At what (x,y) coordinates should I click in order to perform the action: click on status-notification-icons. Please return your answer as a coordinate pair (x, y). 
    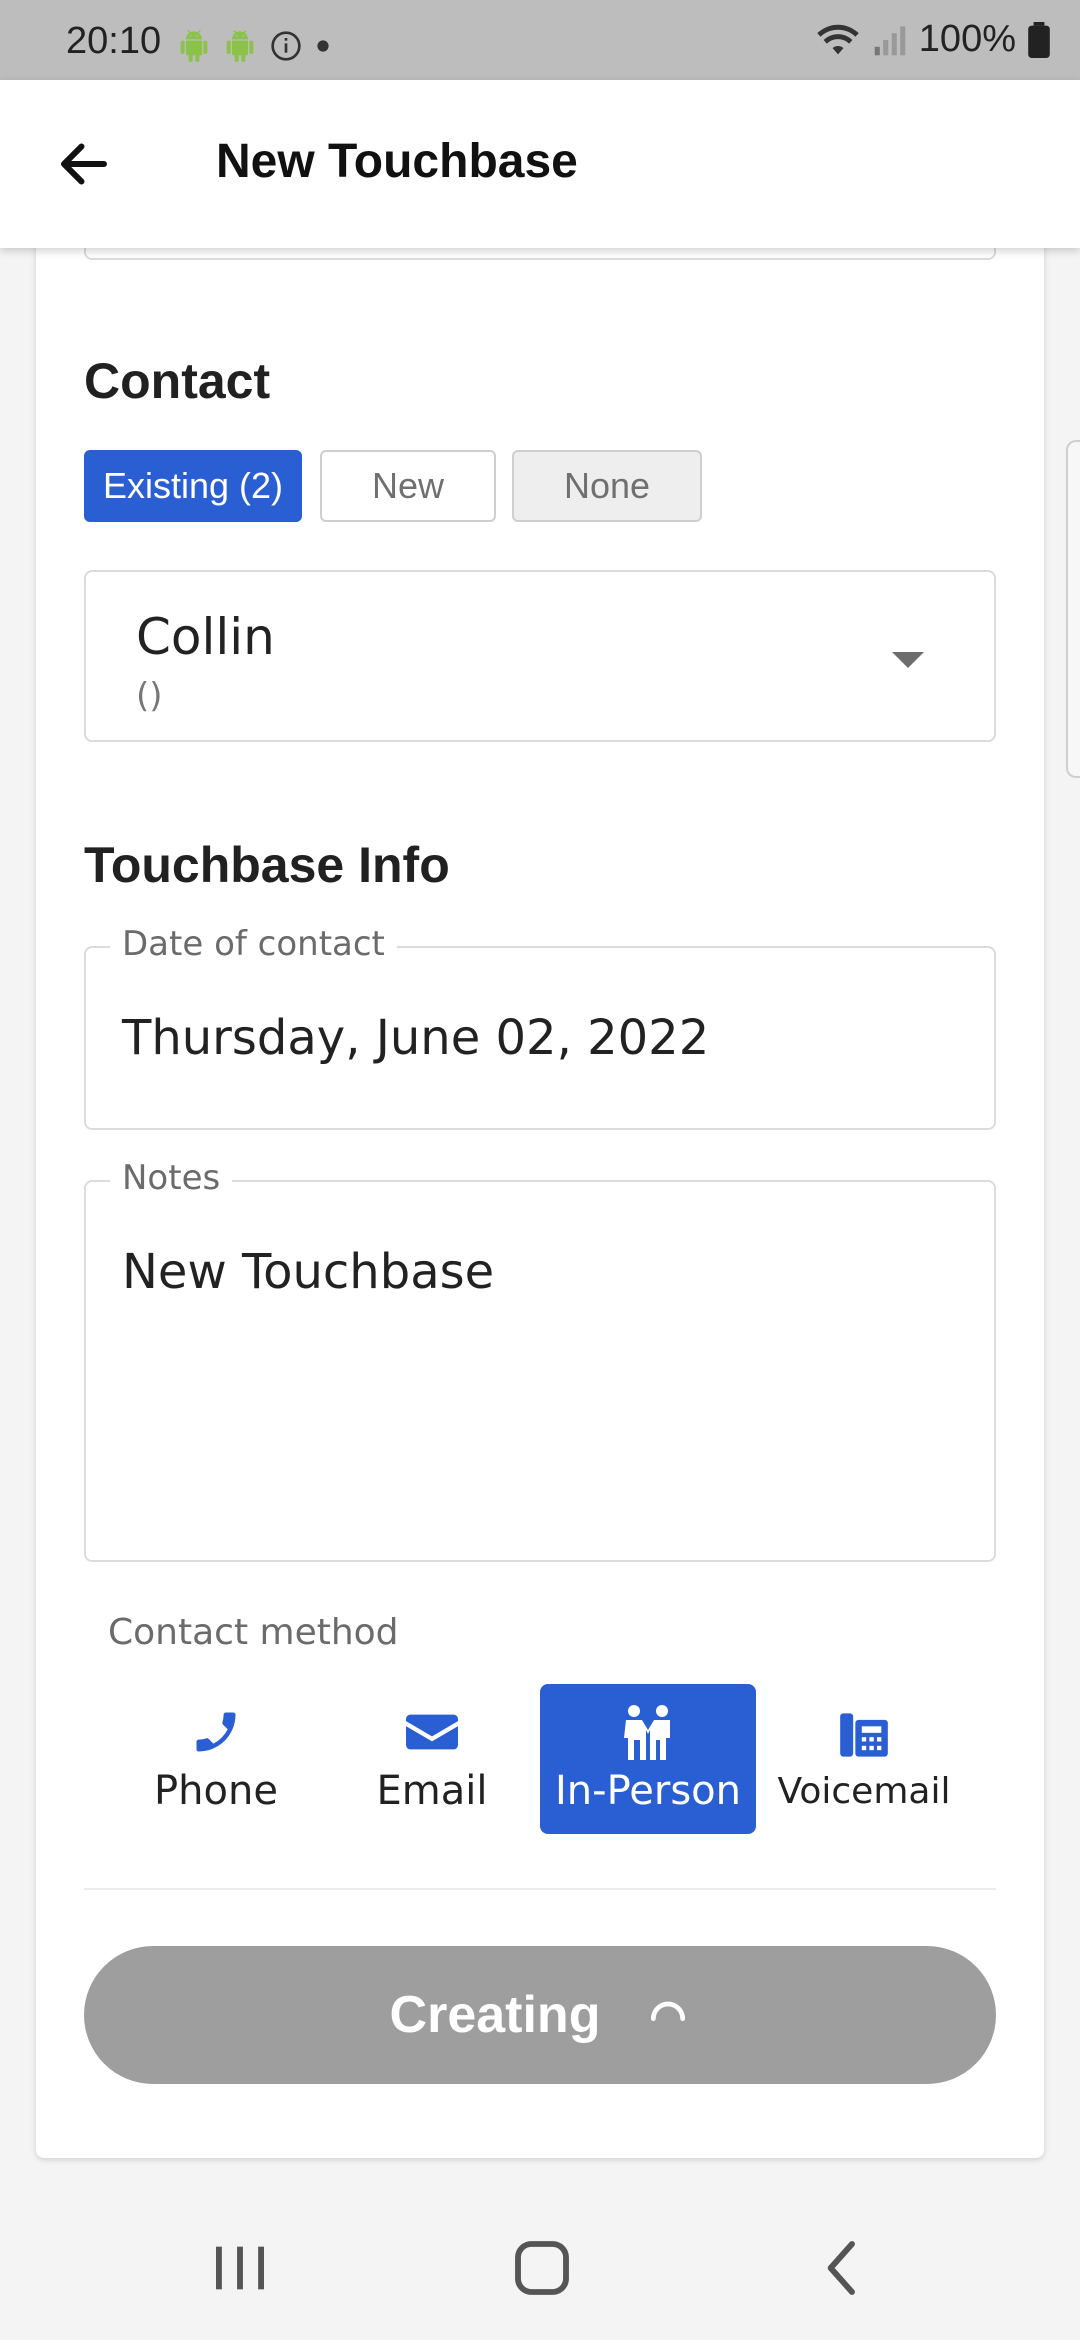
    Looking at the image, I should click on (254, 46).